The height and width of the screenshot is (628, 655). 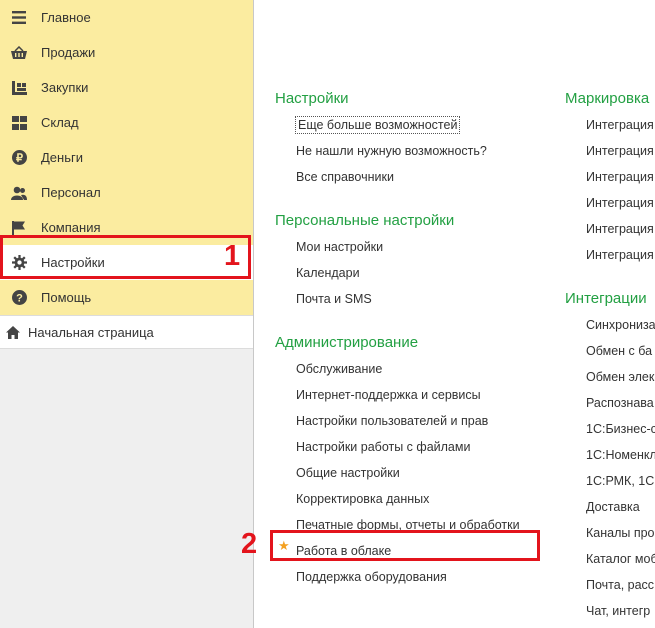 I want to click on link-1c-business-network: 1С:Бизнес-с, so click(x=610, y=429).